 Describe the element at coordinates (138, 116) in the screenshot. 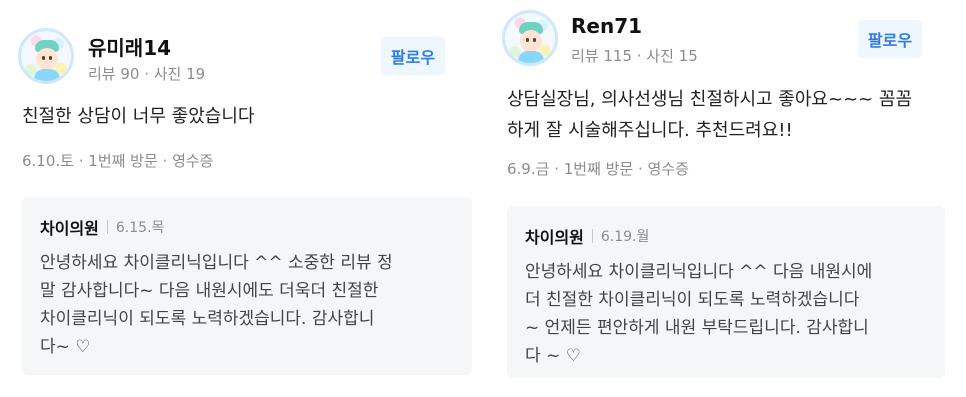

I see `review-text: 친절한 상담이 너무 좋았습니다` at that location.